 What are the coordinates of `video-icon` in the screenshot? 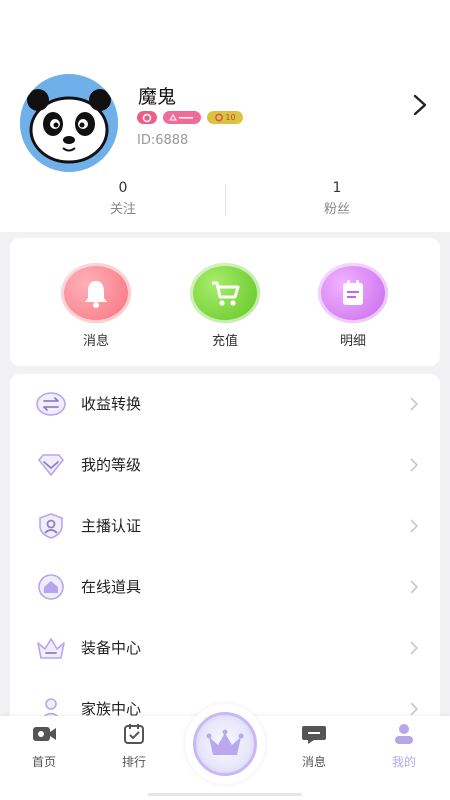 It's located at (44, 734).